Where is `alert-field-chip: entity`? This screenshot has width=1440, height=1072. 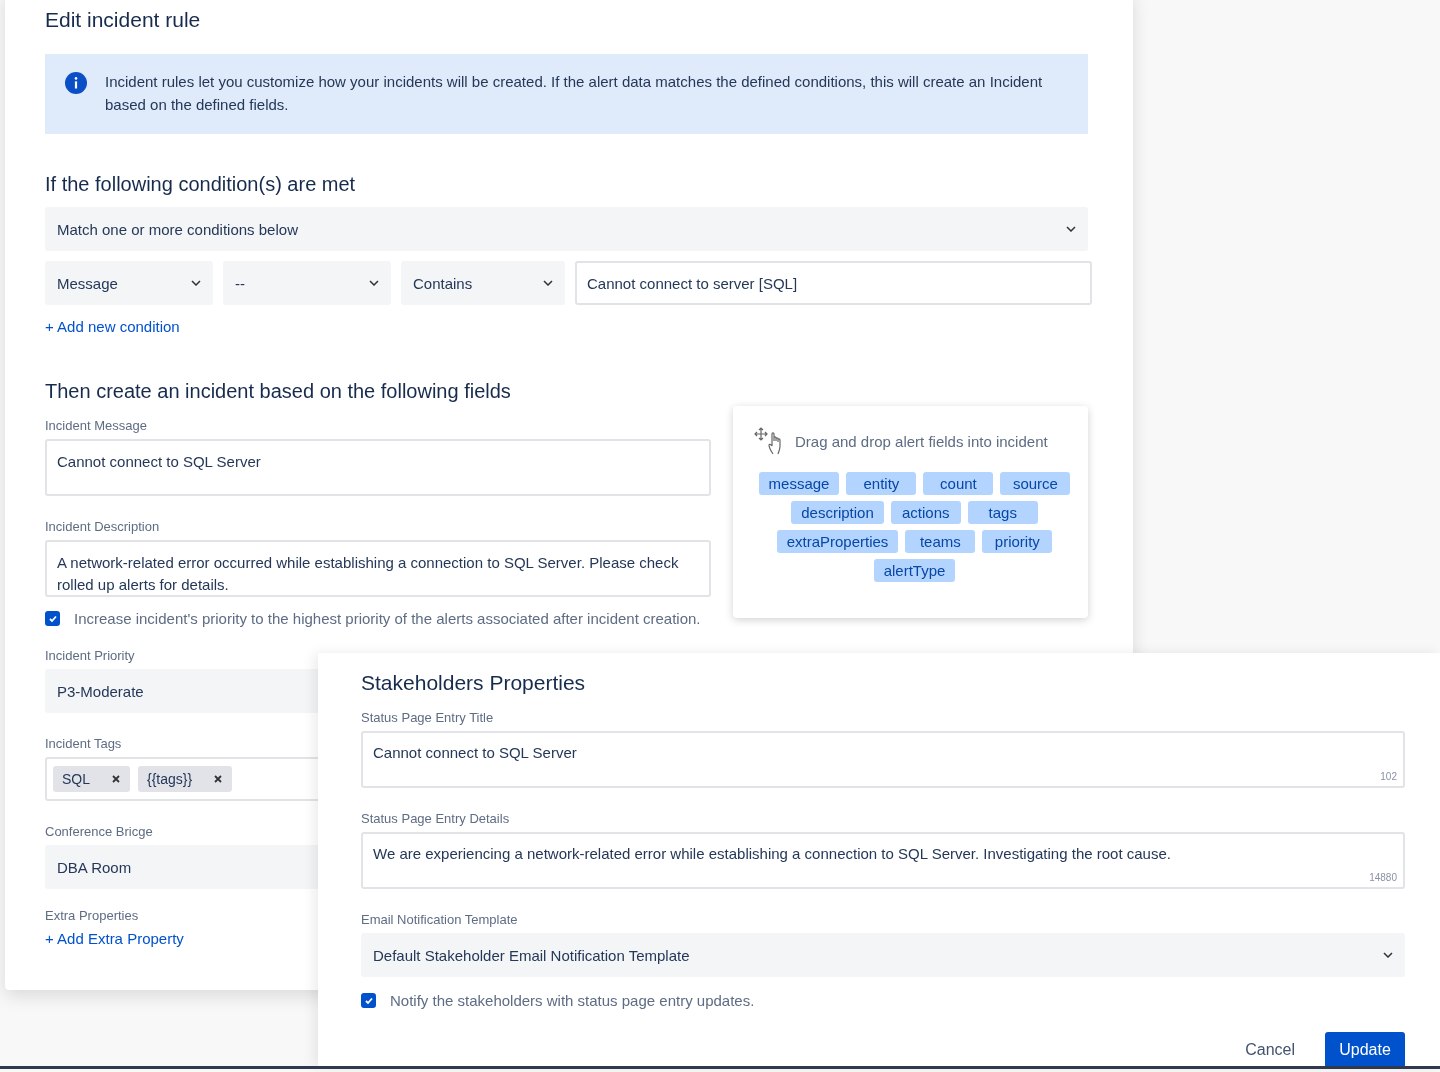
alert-field-chip: entity is located at coordinates (881, 483).